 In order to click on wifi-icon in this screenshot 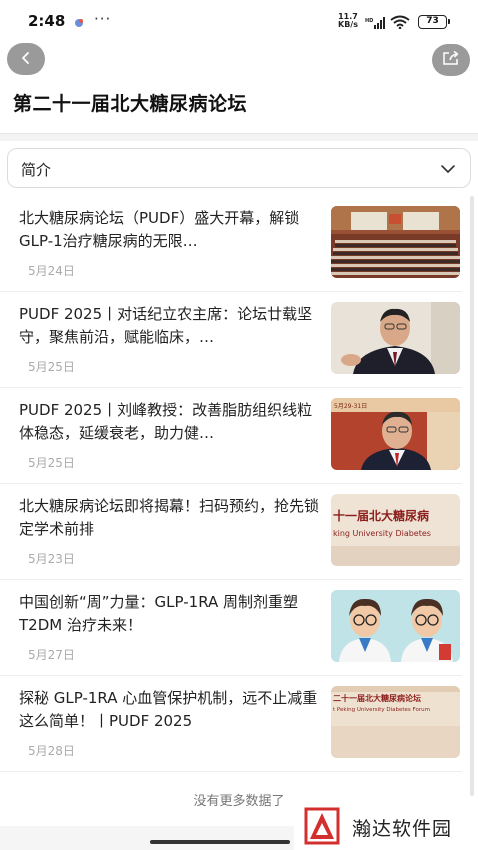, I will do `click(400, 23)`.